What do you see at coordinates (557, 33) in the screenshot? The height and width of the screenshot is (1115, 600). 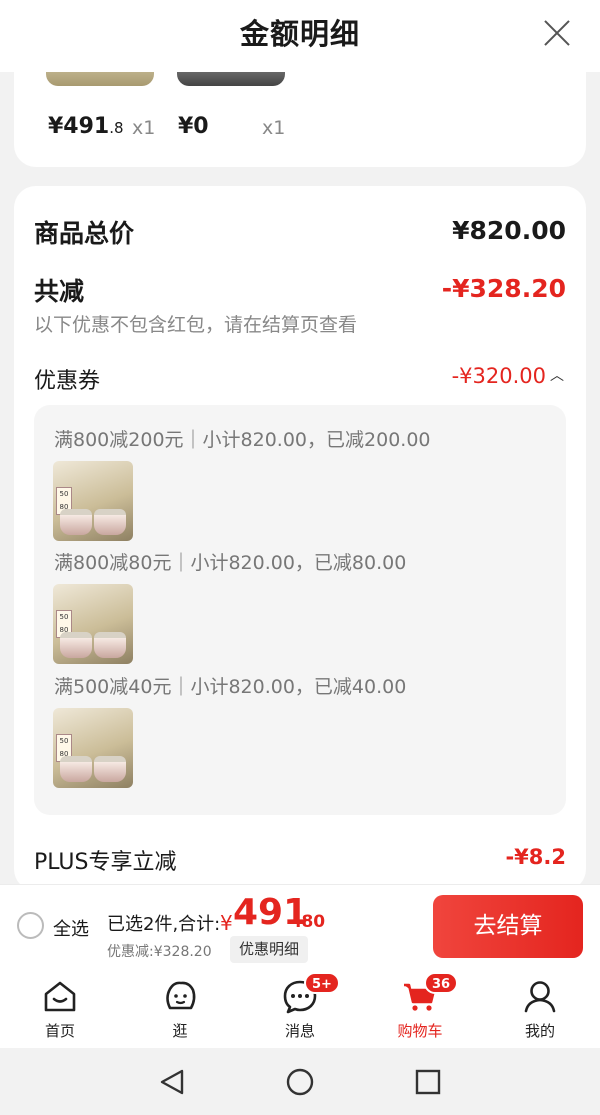 I see `close-icon` at bounding box center [557, 33].